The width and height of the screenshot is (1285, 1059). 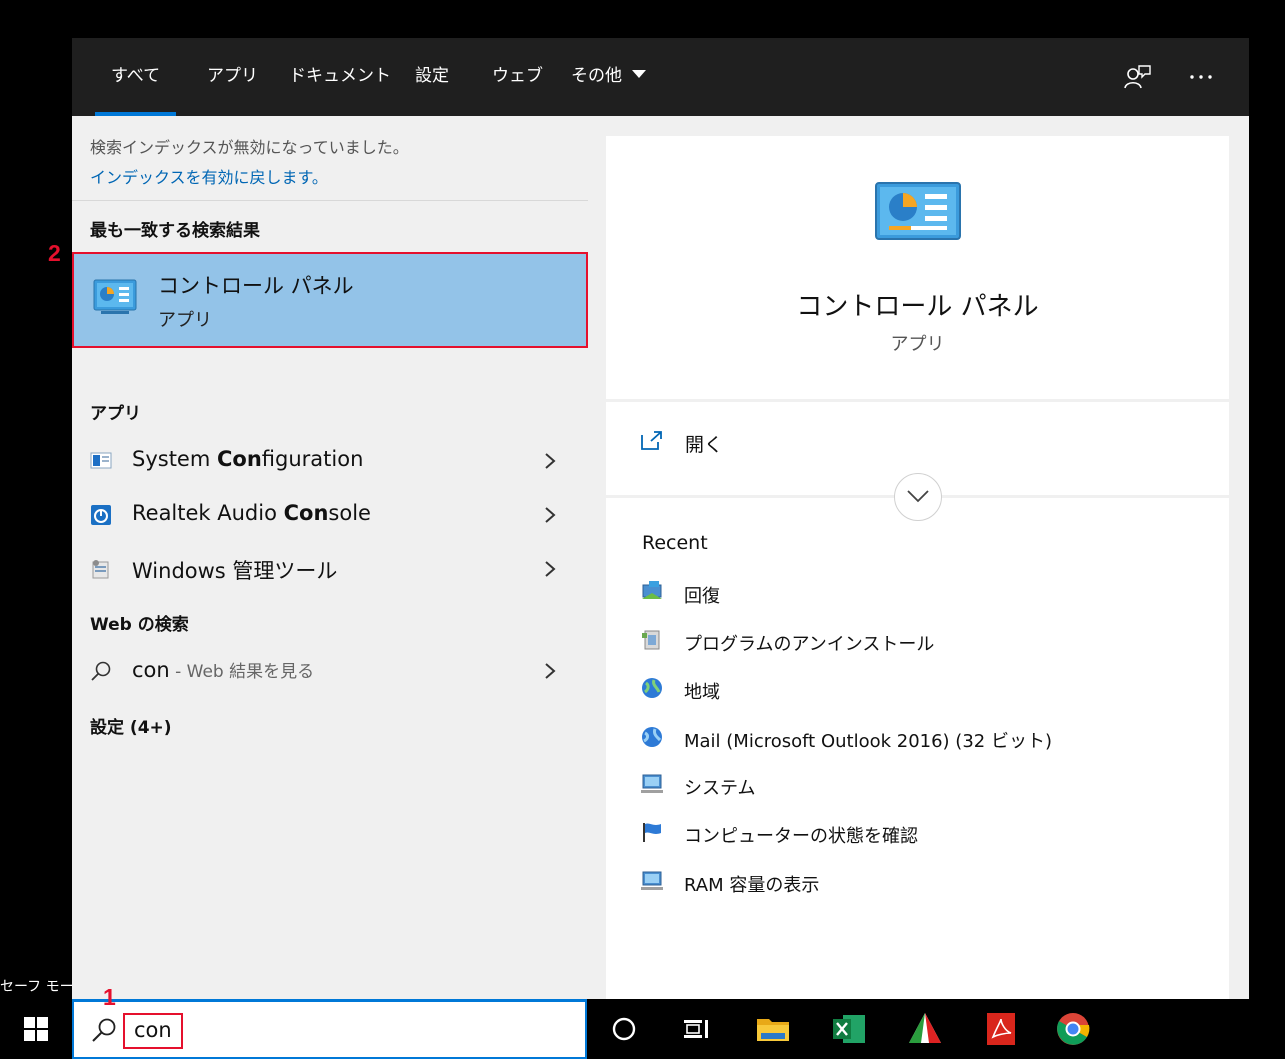 I want to click on web-search-label: con - Web 結果を見る, so click(x=223, y=670).